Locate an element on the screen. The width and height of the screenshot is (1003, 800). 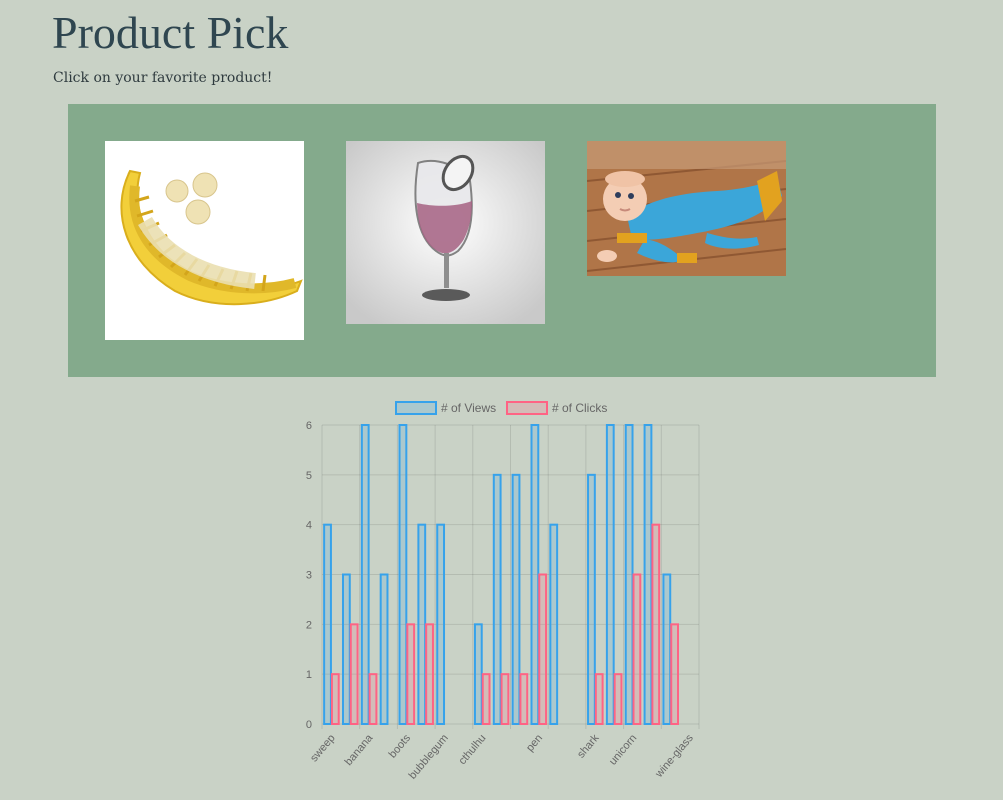
views-bar-sweep is located at coordinates (327, 624).